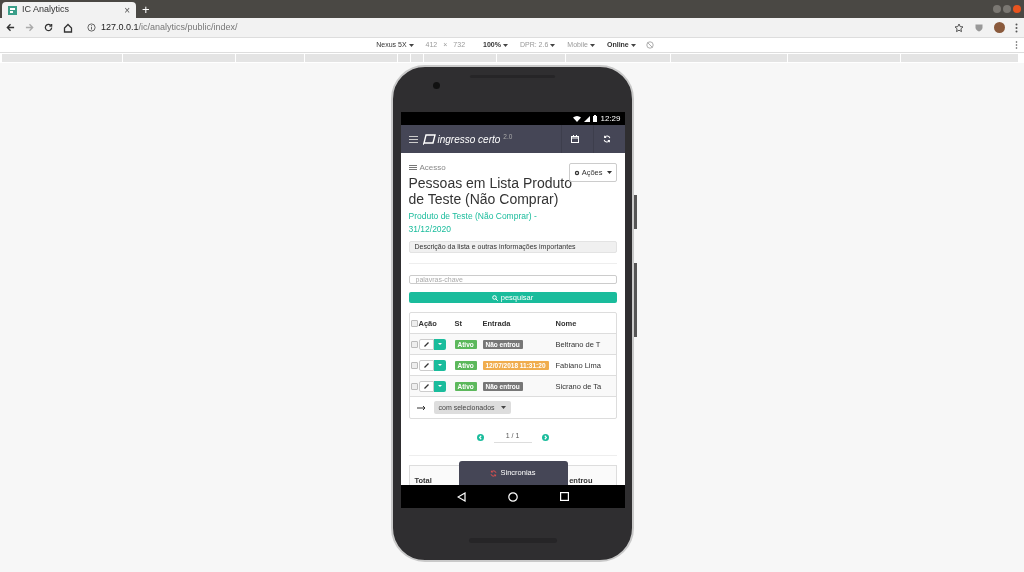  I want to click on rotate-icon, so click(649, 45).